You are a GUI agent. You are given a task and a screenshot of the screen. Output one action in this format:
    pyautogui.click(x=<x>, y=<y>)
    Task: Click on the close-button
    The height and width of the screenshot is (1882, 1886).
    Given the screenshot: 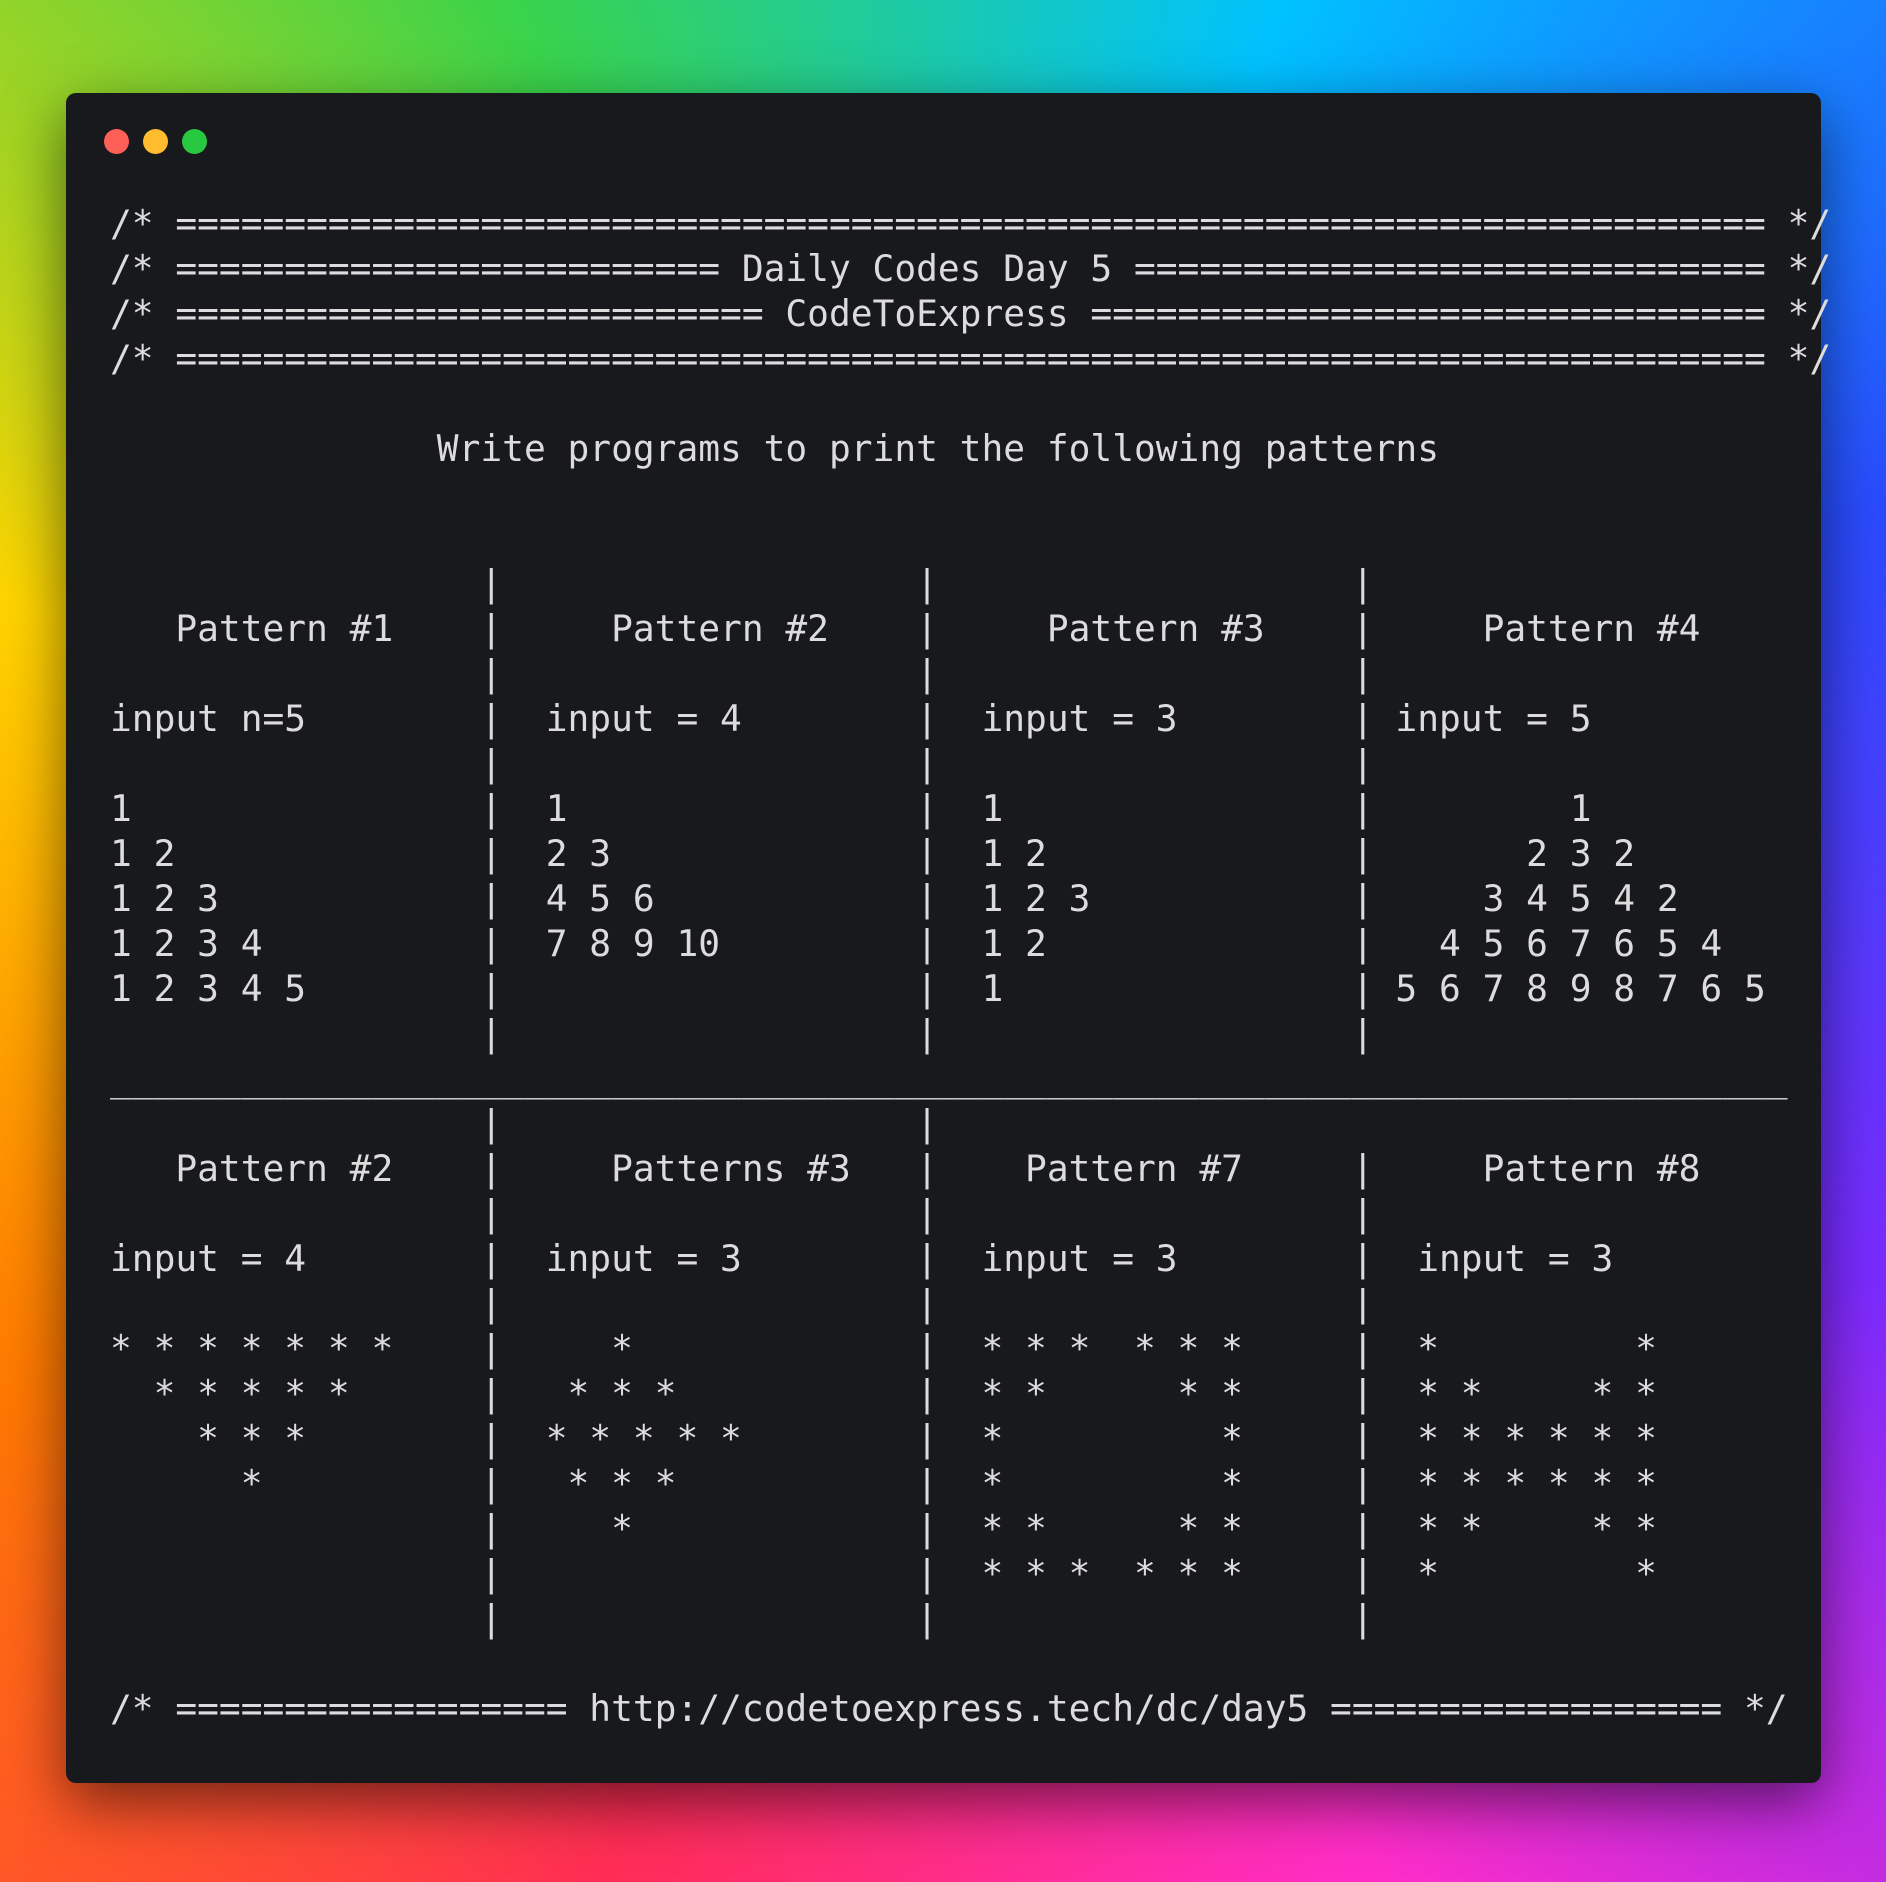 What is the action you would take?
    pyautogui.click(x=116, y=141)
    